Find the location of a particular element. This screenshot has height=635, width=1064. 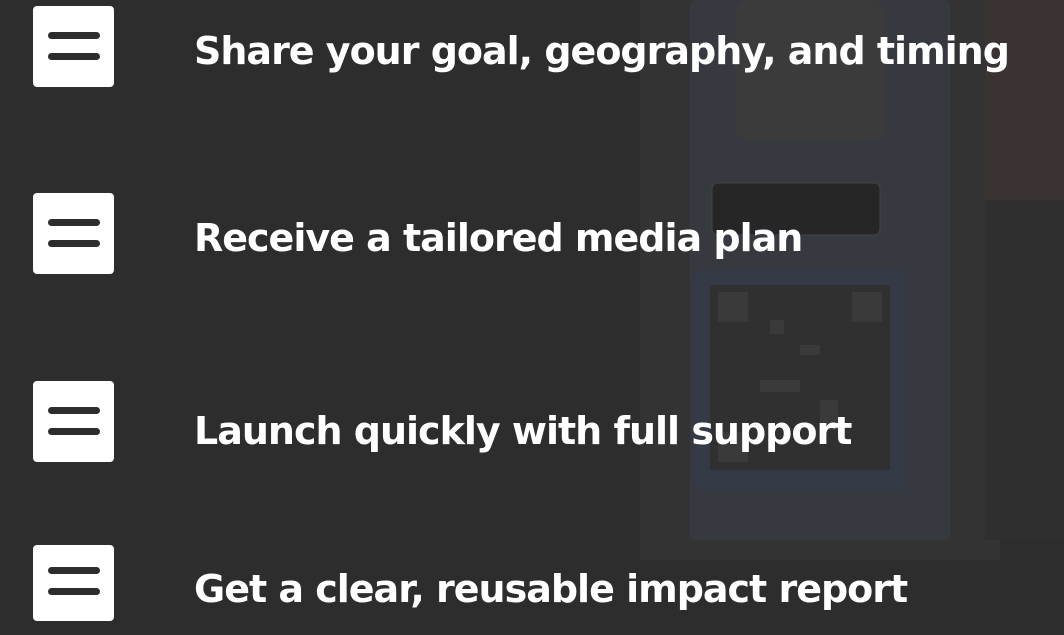

step-item: Receive a tailored media plan is located at coordinates (532, 238).